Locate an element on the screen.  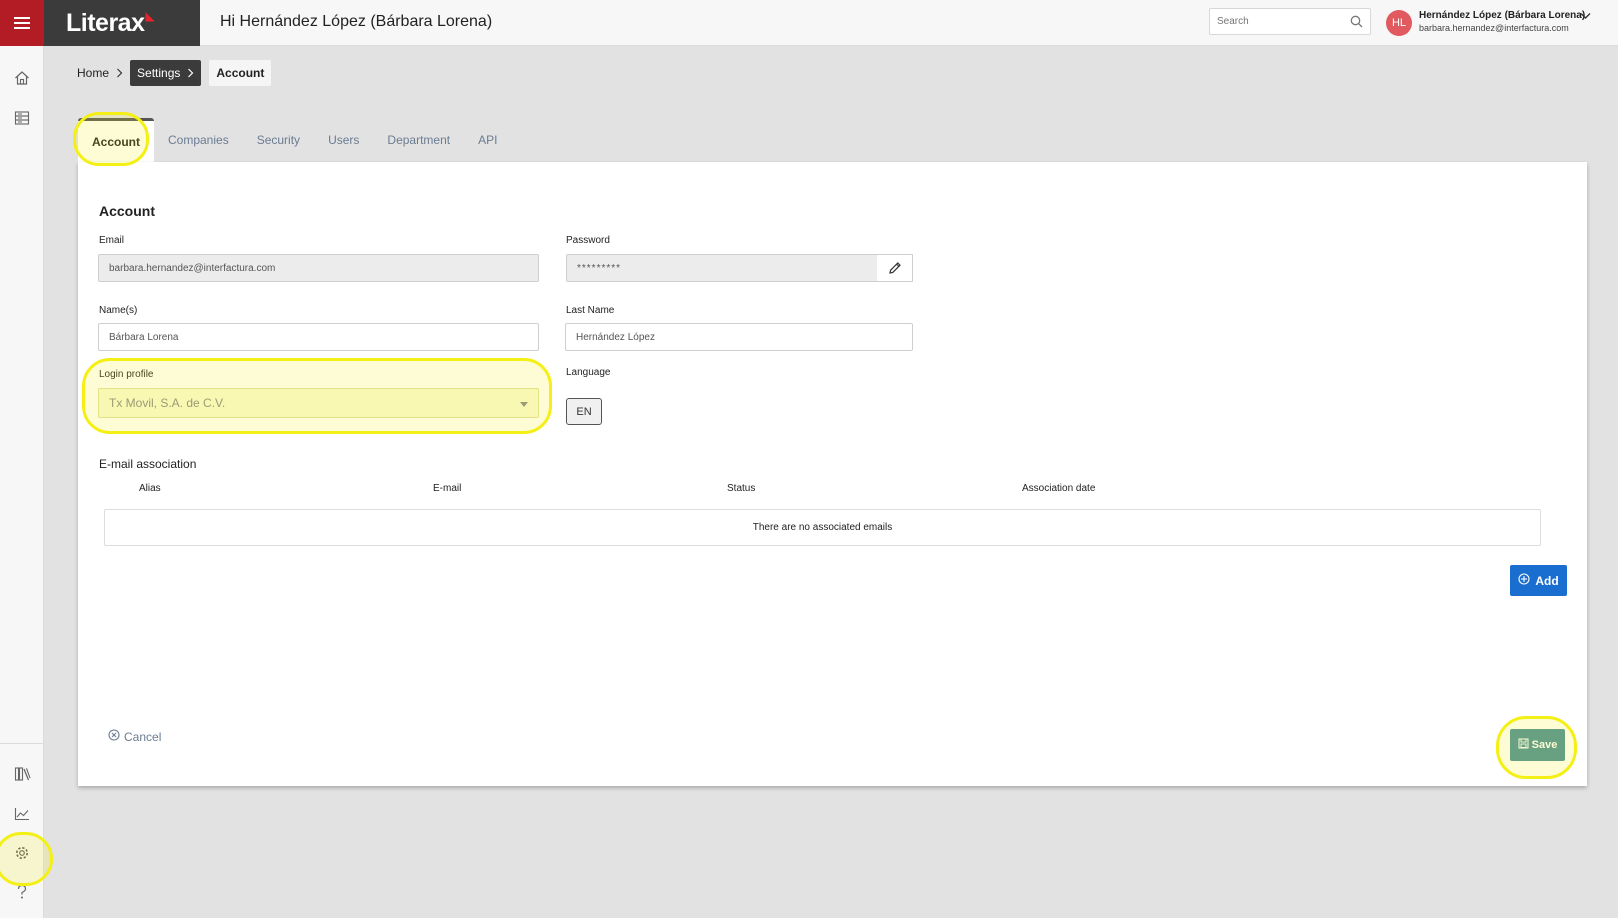
side-rail is located at coordinates (22, 482).